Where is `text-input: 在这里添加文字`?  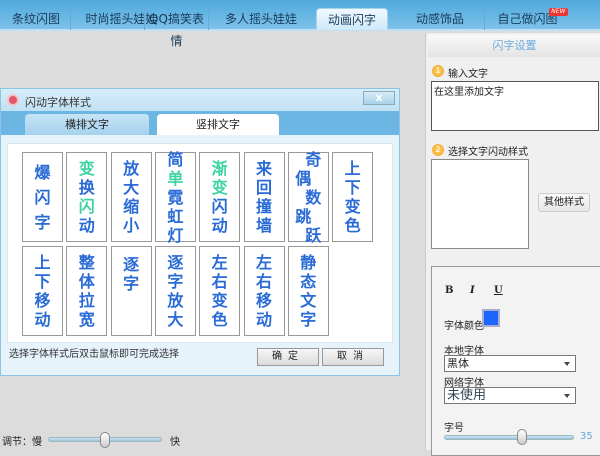 text-input: 在这里添加文字 is located at coordinates (515, 106).